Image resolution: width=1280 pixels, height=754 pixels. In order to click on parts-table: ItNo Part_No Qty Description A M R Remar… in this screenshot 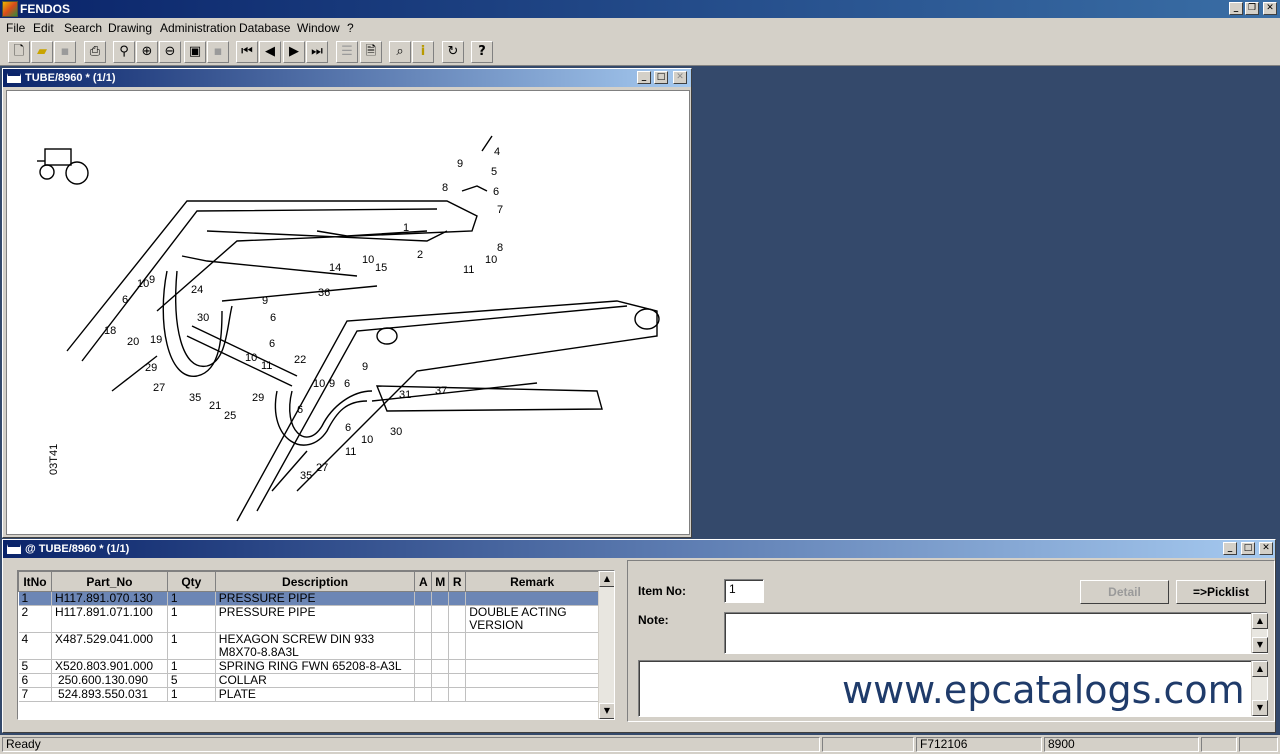, I will do `click(316, 645)`.